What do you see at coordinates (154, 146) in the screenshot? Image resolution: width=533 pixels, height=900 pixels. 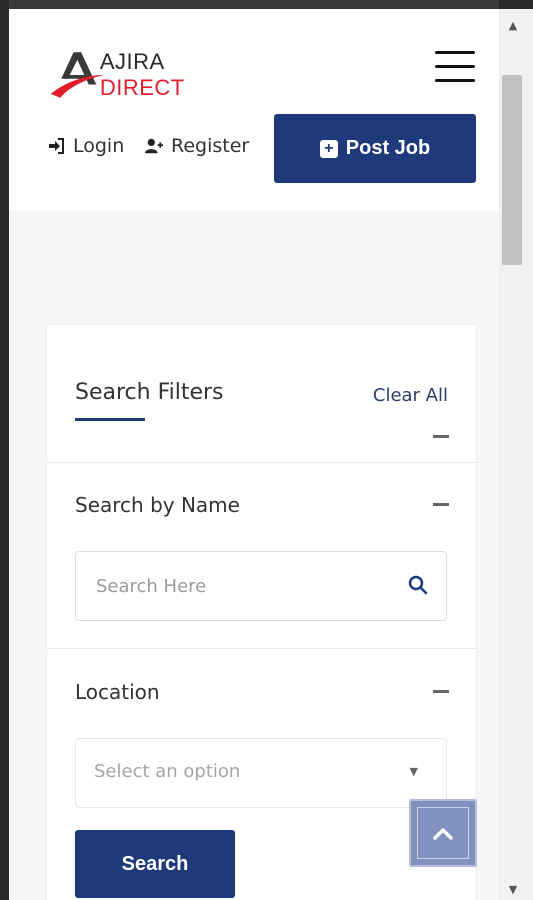 I see `user-plus-icon` at bounding box center [154, 146].